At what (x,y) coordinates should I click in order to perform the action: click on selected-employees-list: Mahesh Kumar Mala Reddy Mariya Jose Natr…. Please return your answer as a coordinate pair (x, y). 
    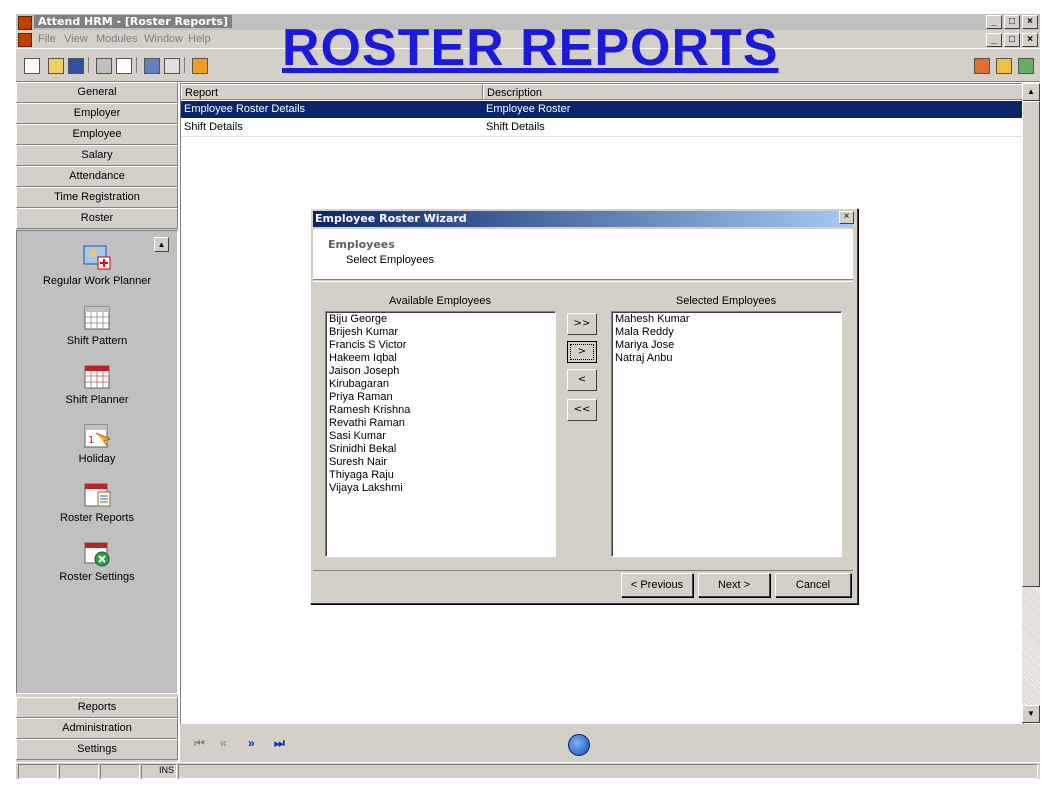
    Looking at the image, I should click on (726, 434).